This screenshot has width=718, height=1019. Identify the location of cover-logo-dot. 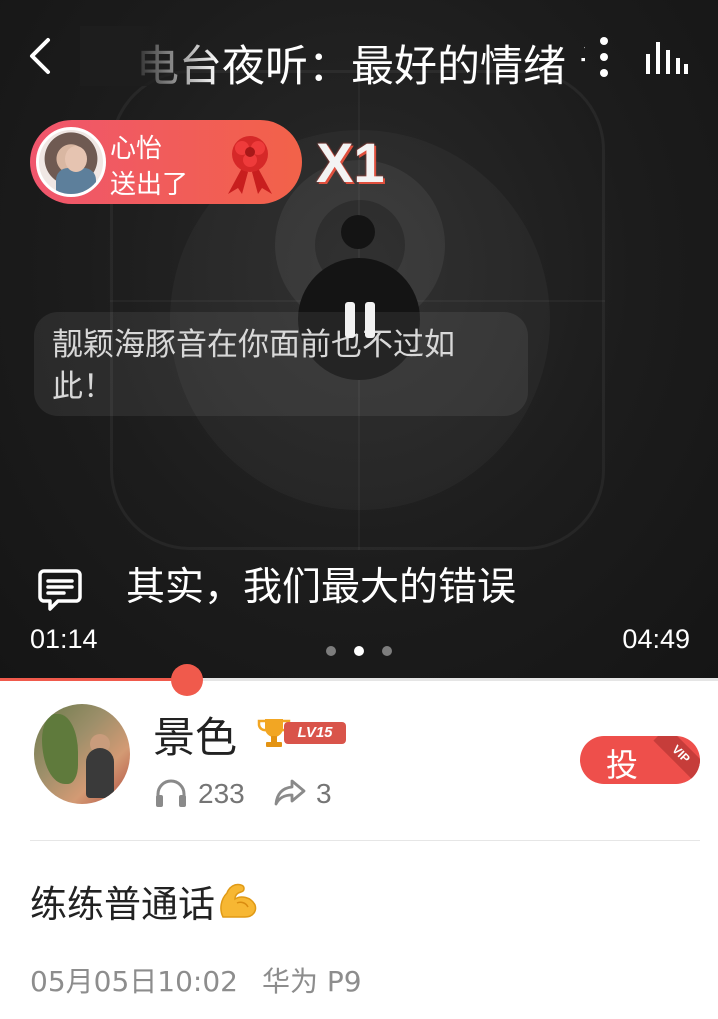
(358, 232).